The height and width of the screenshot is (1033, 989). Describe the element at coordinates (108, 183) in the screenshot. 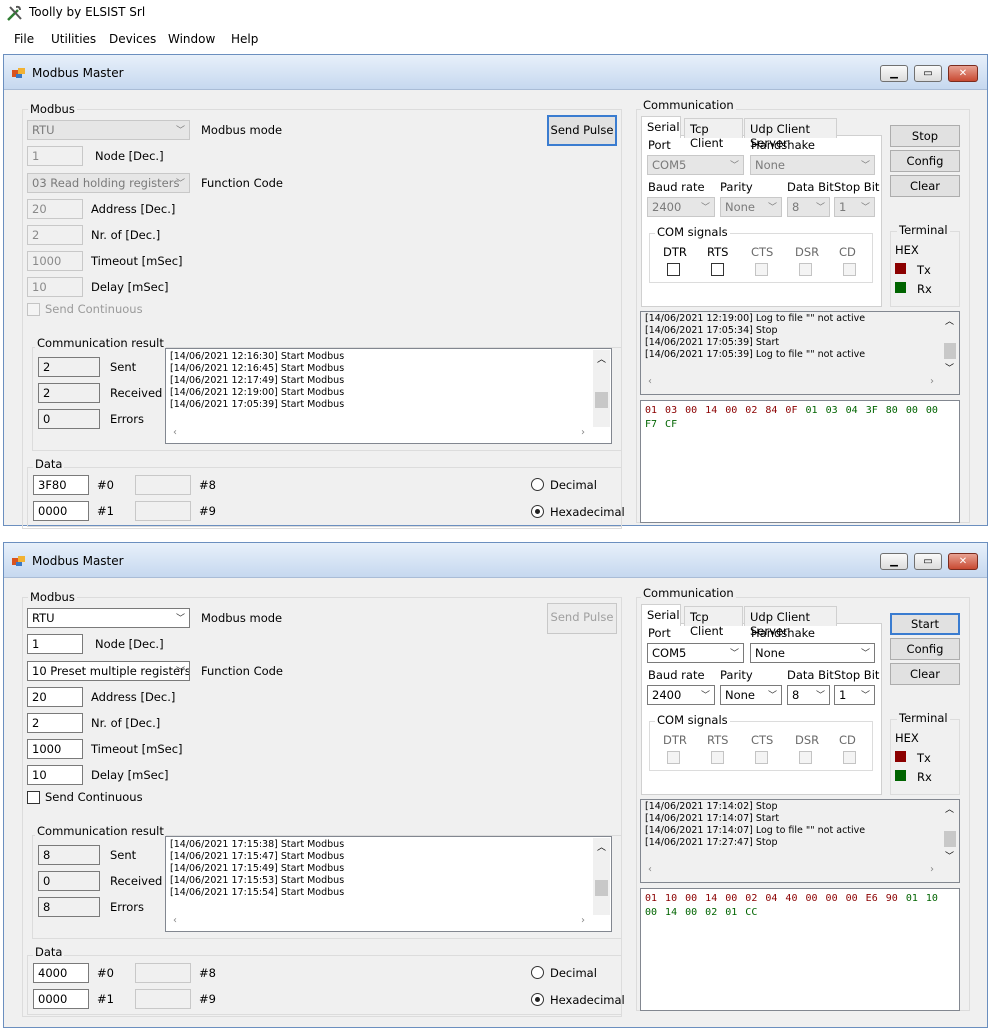

I see `function-code-select: 03 Read holding registers ﹀` at that location.